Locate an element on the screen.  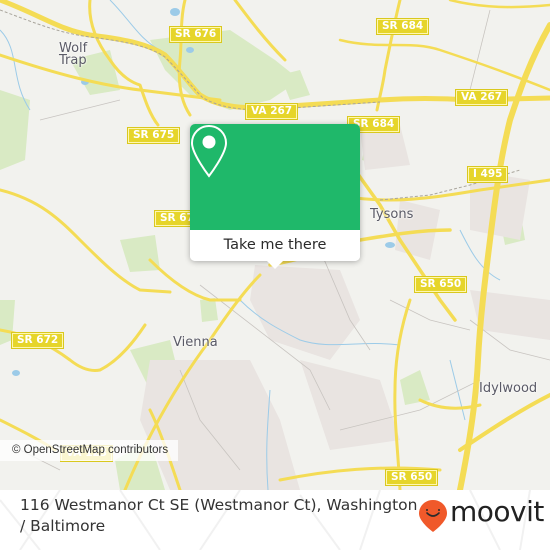
take-me-there-button: Take me there is located at coordinates (275, 245).